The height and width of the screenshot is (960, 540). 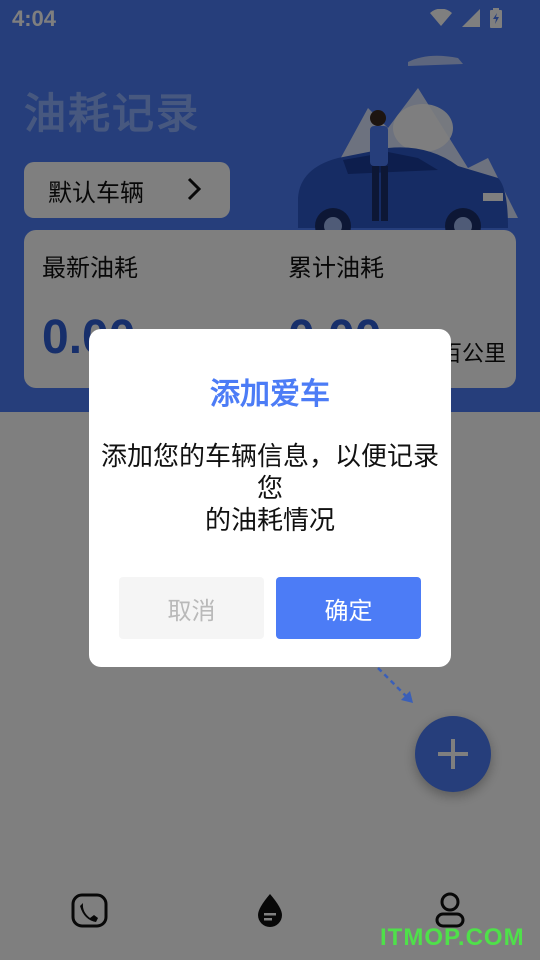 I want to click on dialog-title: 添加爱车, so click(x=270, y=394).